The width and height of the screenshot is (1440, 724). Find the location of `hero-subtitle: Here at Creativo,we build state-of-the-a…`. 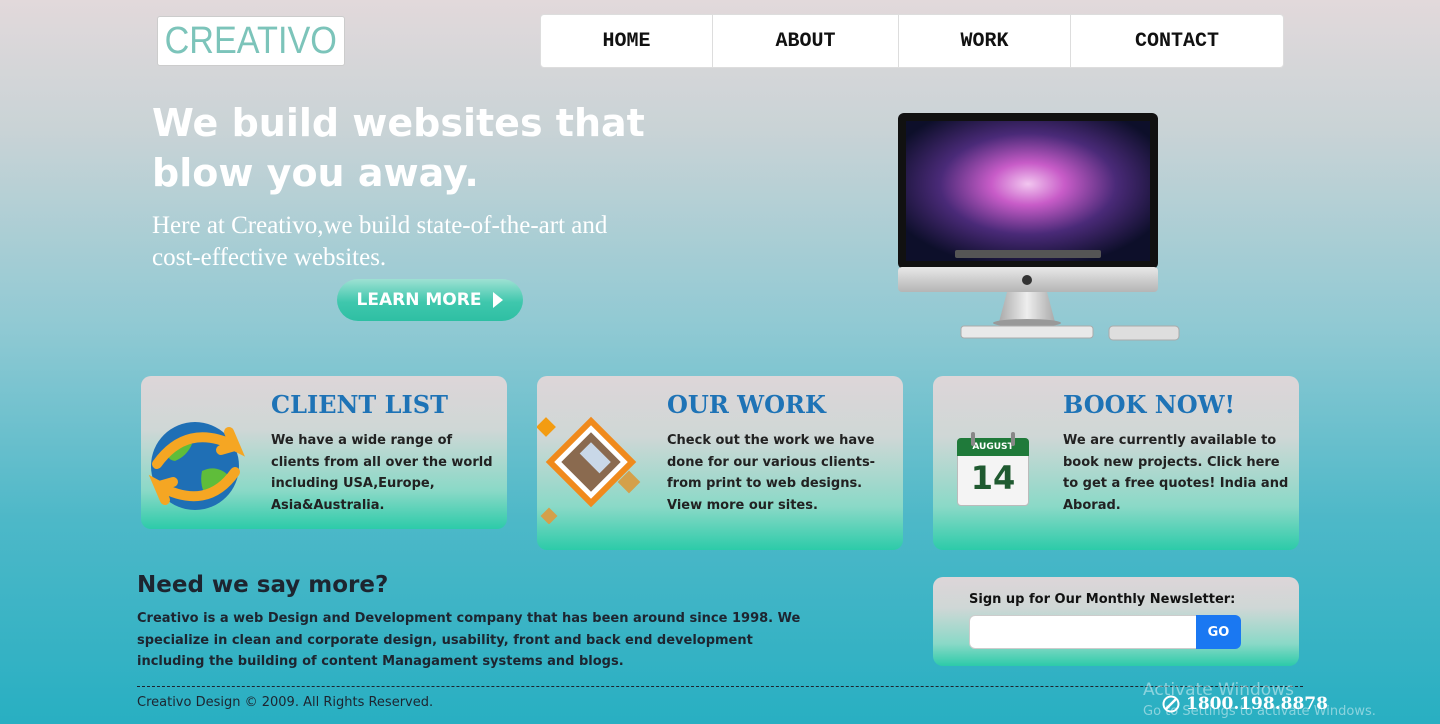

hero-subtitle: Here at Creativo,we build state-of-the-a… is located at coordinates (380, 241).